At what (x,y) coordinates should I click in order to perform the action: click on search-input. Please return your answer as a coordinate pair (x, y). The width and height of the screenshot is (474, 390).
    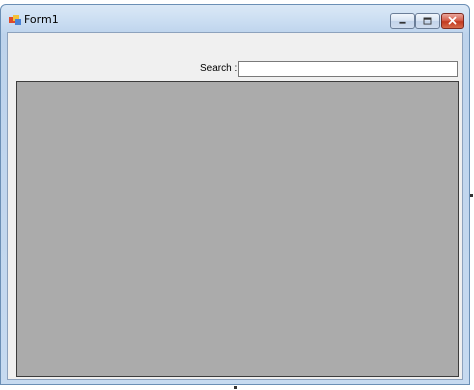
    Looking at the image, I should click on (348, 69).